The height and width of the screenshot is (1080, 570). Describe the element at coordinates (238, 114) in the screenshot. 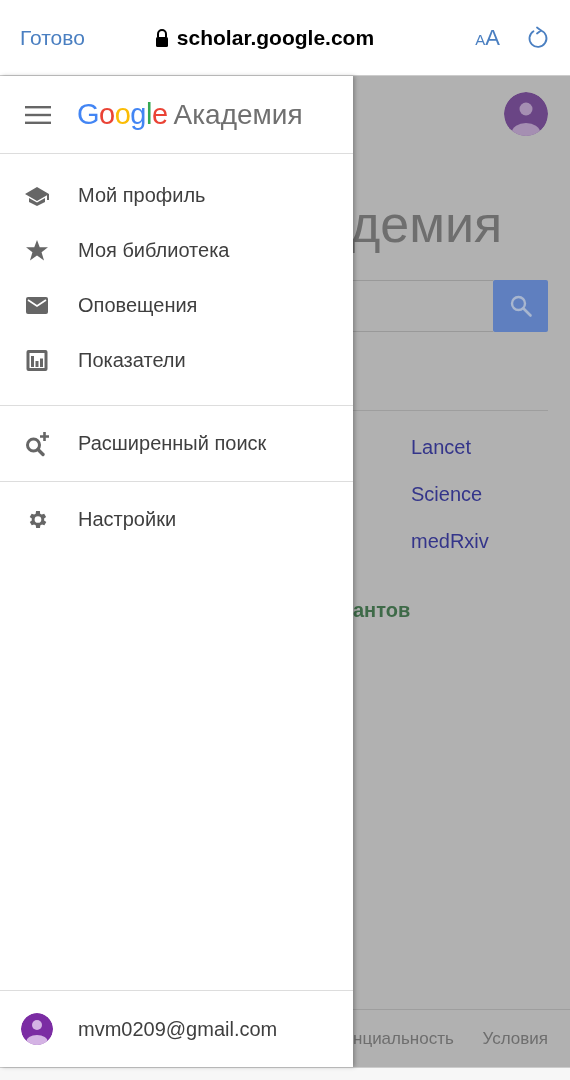

I see `app-title: Академия` at that location.